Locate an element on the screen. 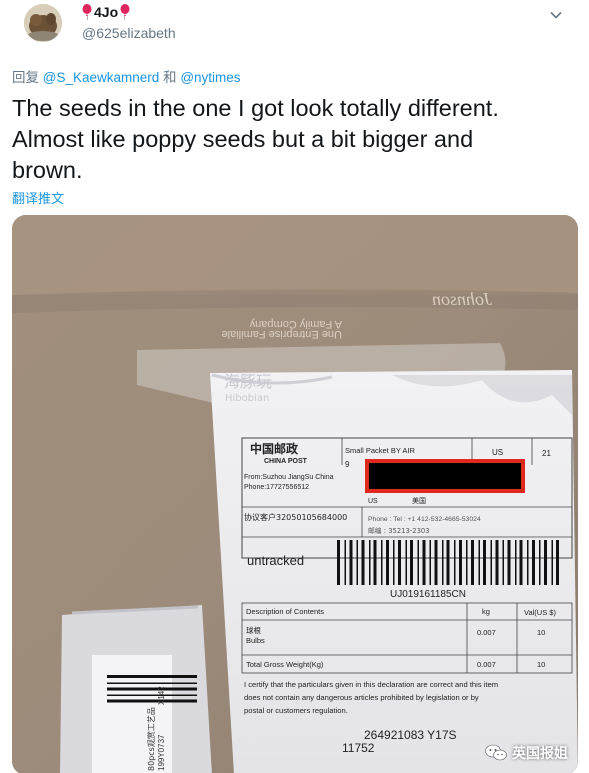 The image size is (589, 773). item-cn: 球根 is located at coordinates (253, 630).